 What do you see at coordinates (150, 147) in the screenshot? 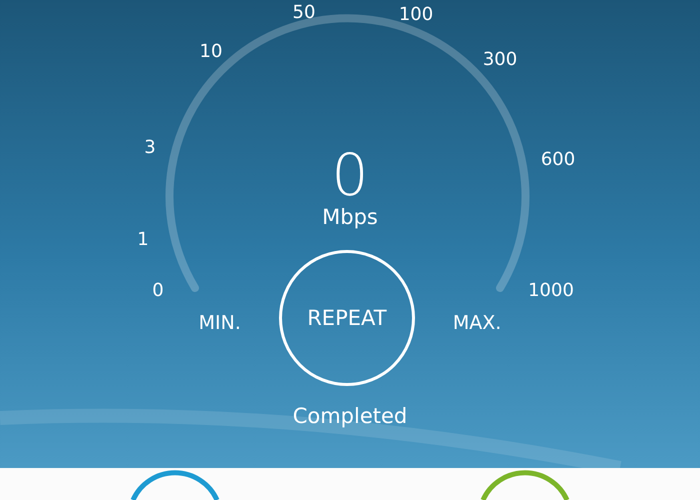
I see `scale-label: 3` at bounding box center [150, 147].